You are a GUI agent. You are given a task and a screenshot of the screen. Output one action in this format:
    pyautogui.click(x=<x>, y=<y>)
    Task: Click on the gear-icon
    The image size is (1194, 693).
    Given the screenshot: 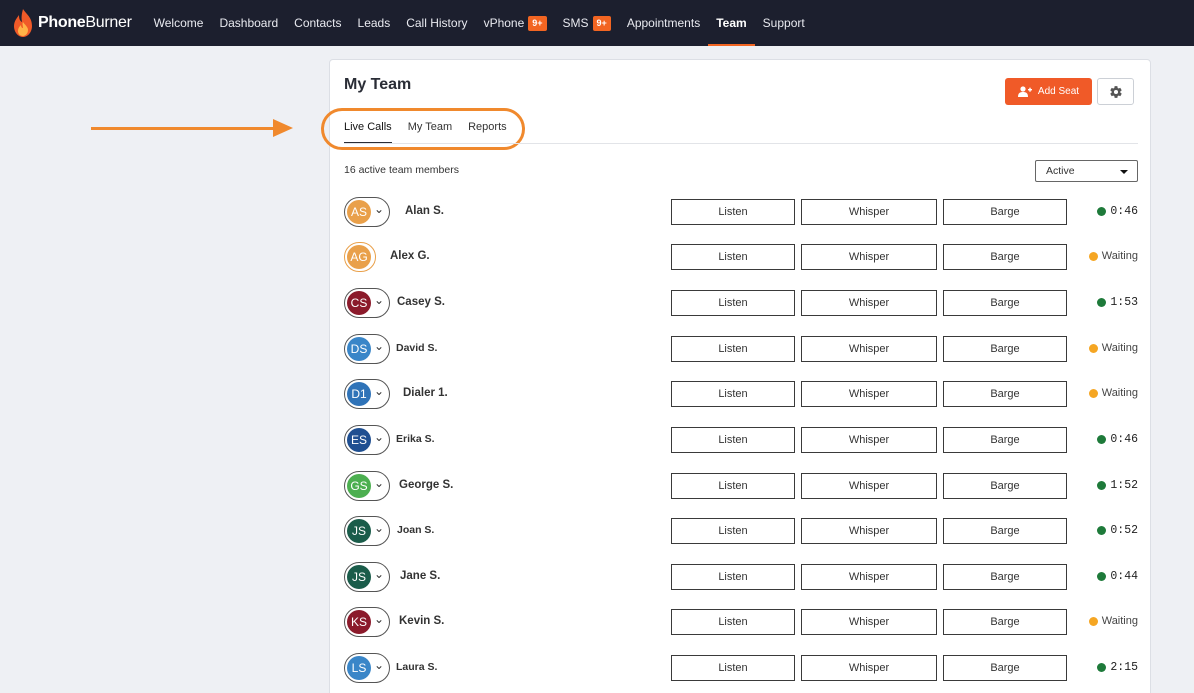 What is the action you would take?
    pyautogui.click(x=1115, y=91)
    